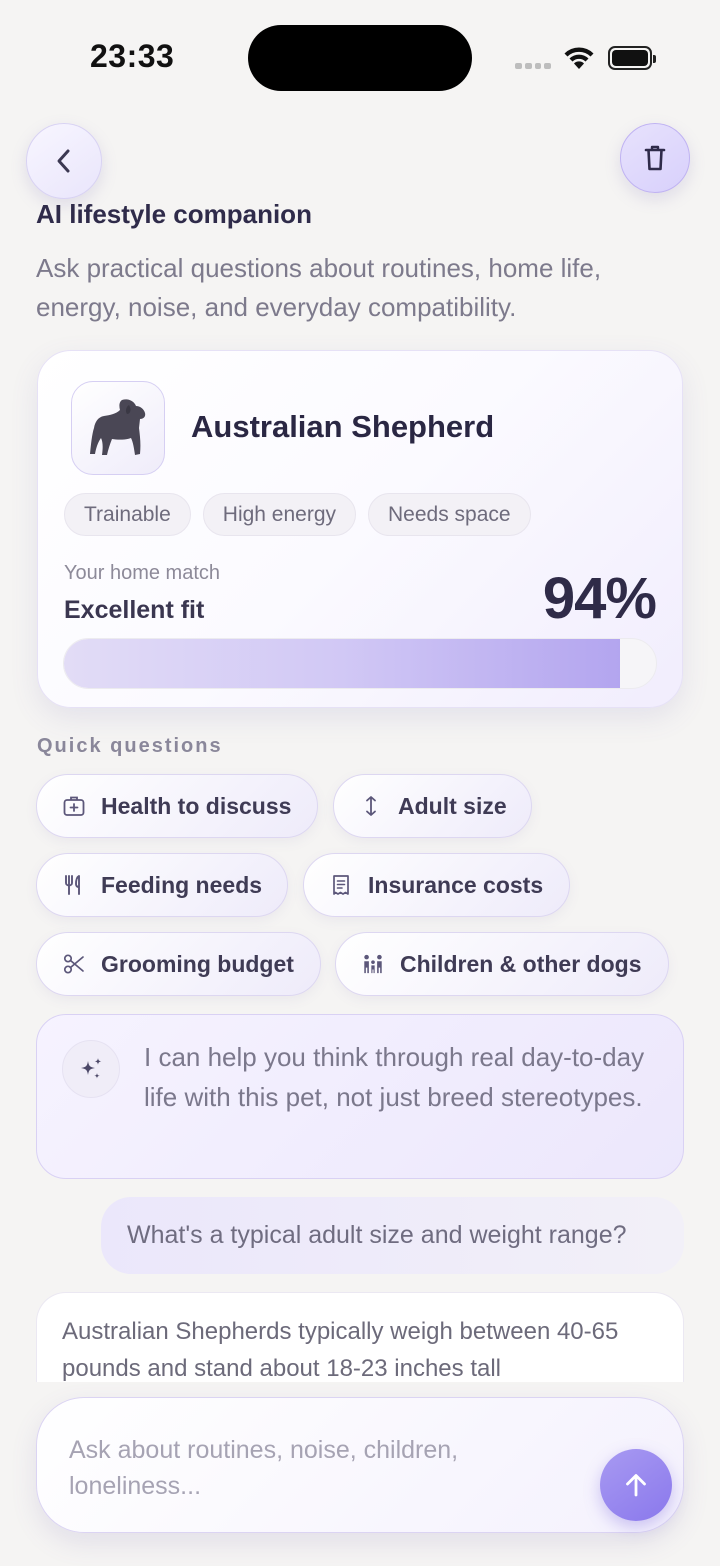 This screenshot has width=720, height=1566. Describe the element at coordinates (74, 964) in the screenshot. I see `scissors-icon` at that location.